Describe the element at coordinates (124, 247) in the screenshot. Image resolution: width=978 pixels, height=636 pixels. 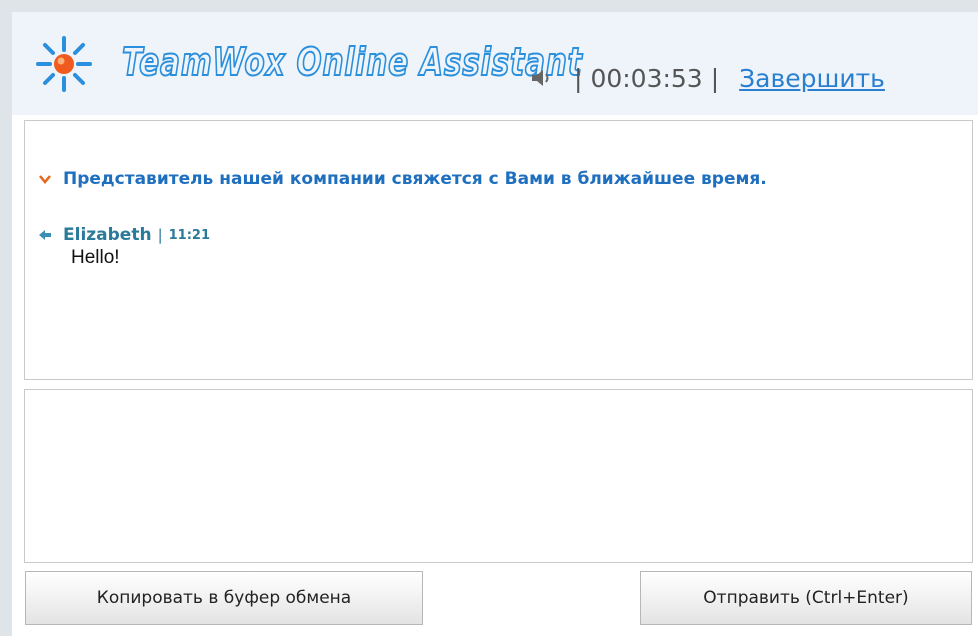
I see `chat-message: Elizabeth | 11:21 Hello!` at that location.